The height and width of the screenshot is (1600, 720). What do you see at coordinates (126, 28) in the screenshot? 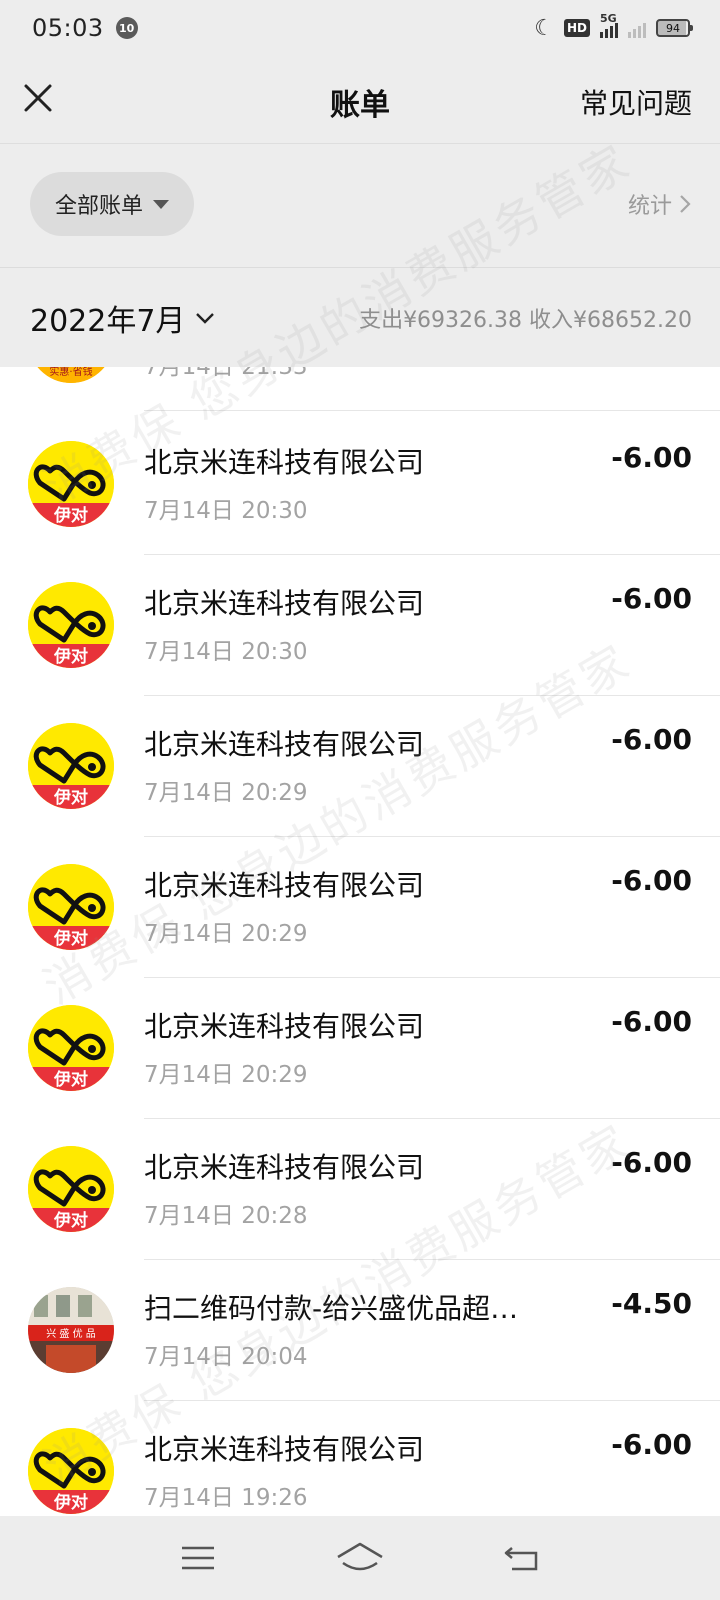
I see `notification-badge: 10` at bounding box center [126, 28].